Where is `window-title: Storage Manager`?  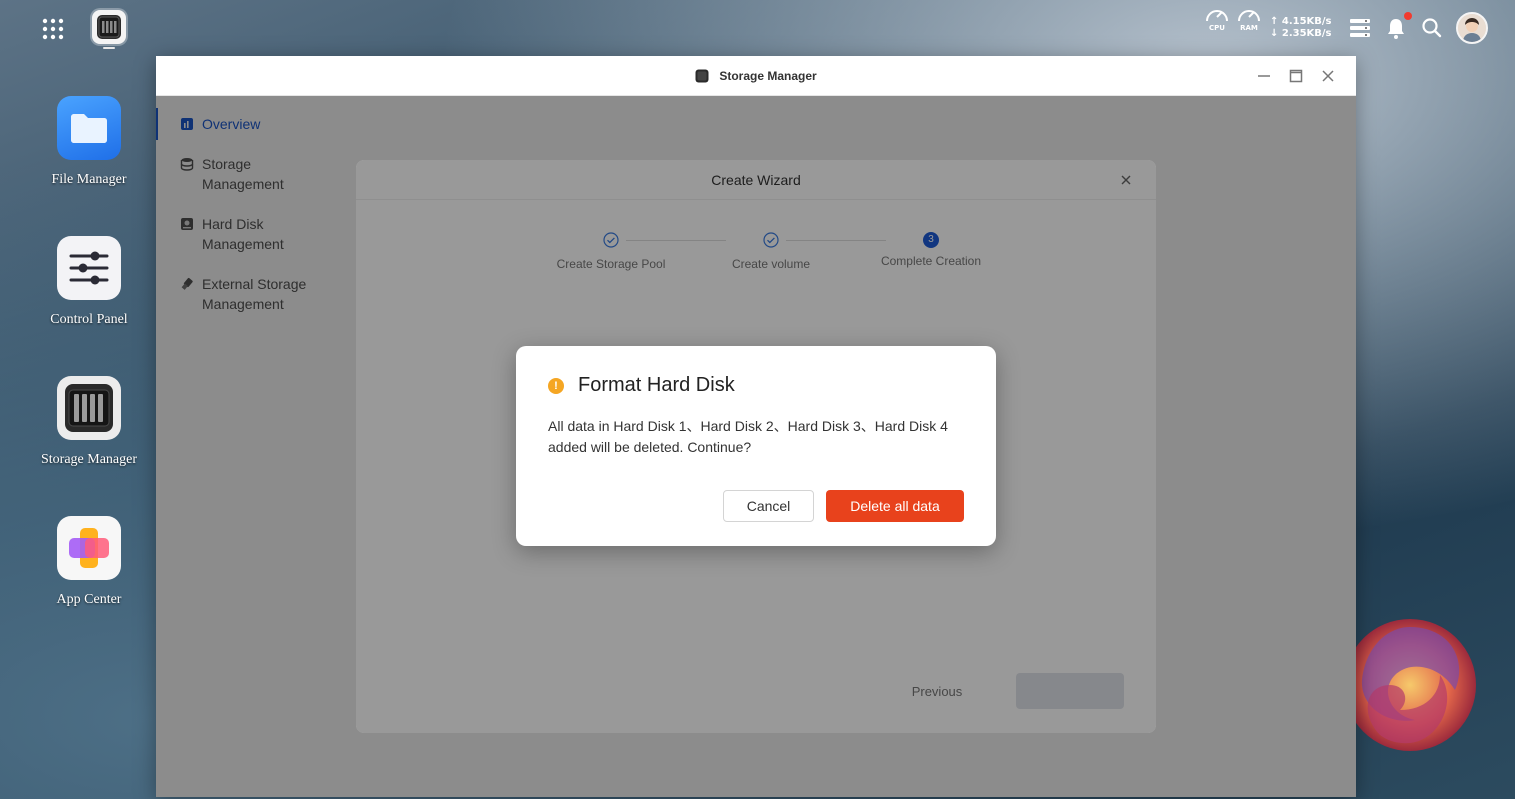 window-title: Storage Manager is located at coordinates (768, 75).